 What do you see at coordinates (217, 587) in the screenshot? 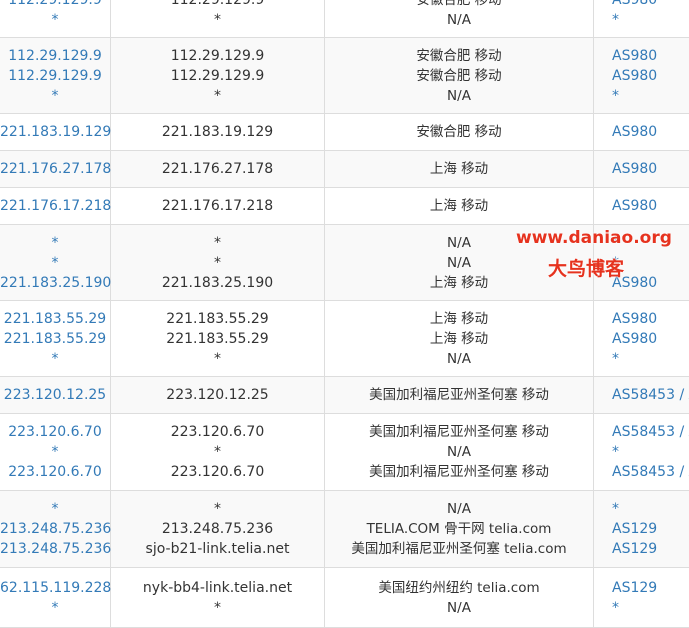
I see `hop-hostname: nyk-bb4-link.telia.net` at bounding box center [217, 587].